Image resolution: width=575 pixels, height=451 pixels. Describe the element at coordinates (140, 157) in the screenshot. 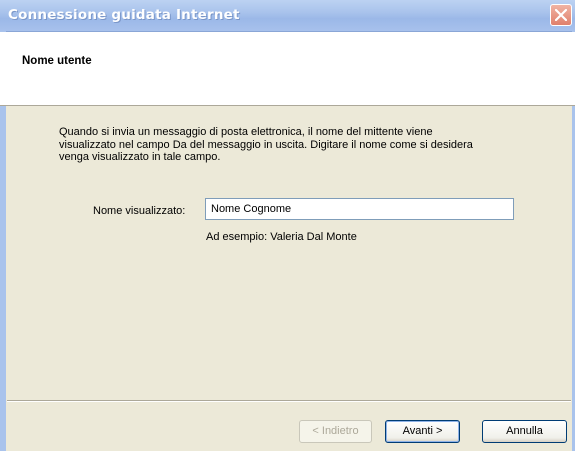

I see `description-line: venga visualizzato in tale campo.` at that location.